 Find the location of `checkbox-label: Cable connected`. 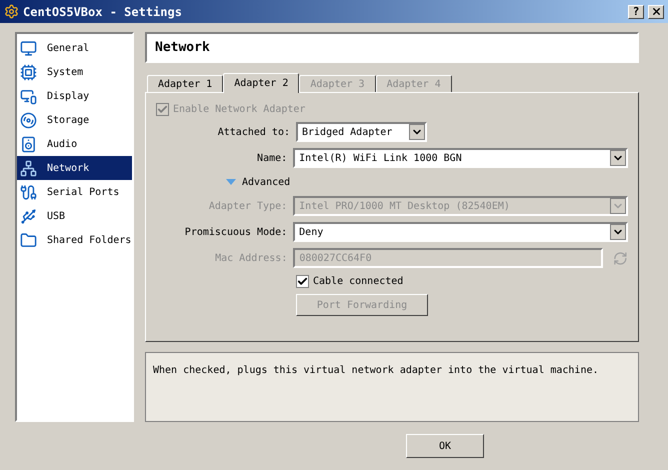

checkbox-label: Cable connected is located at coordinates (358, 281).